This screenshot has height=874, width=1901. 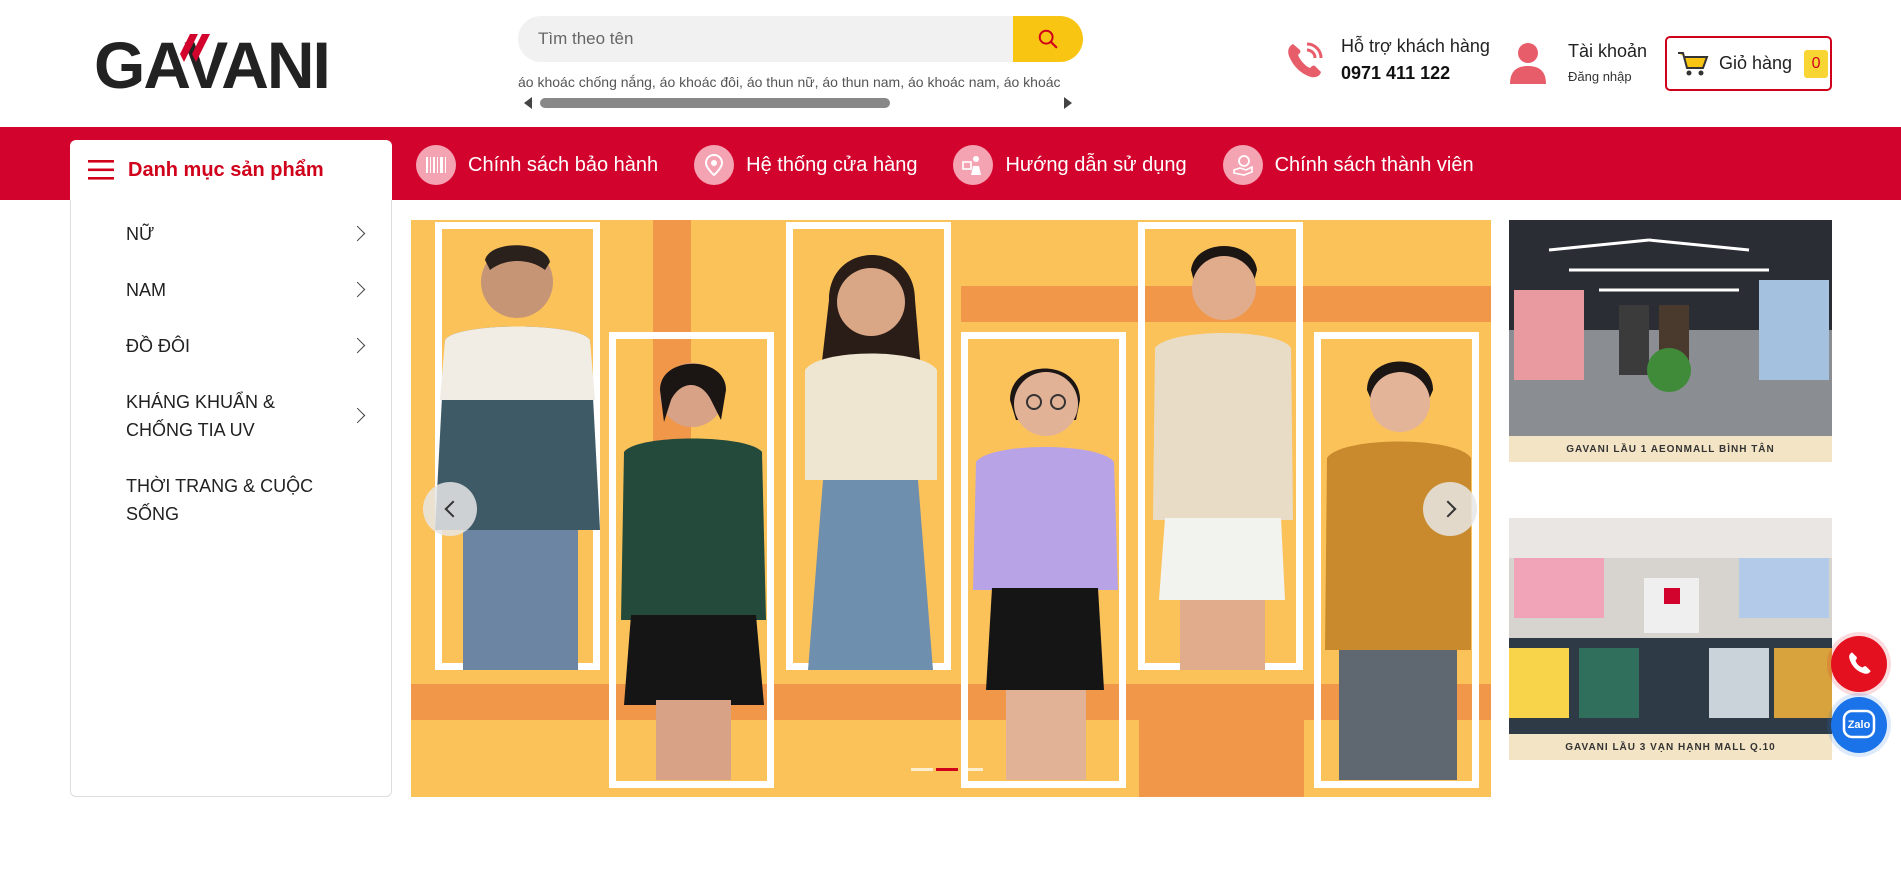 What do you see at coordinates (1374, 164) in the screenshot?
I see `nav-label: Chính sách thành viên` at bounding box center [1374, 164].